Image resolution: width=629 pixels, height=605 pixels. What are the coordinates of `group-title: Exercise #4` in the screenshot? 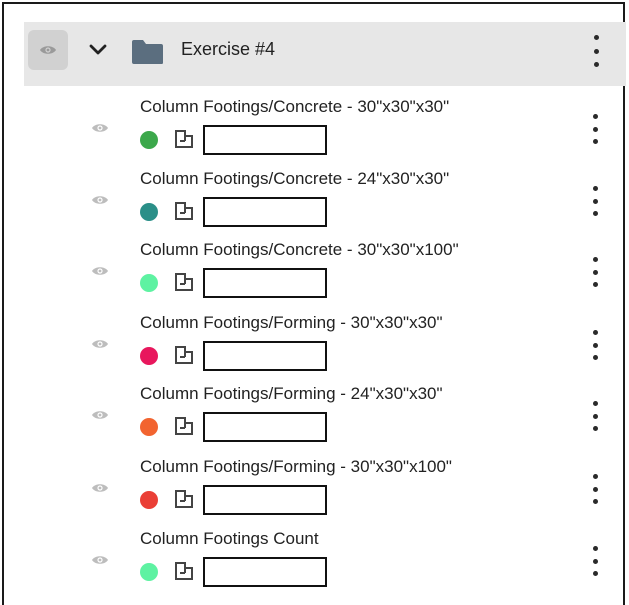 It's located at (228, 49).